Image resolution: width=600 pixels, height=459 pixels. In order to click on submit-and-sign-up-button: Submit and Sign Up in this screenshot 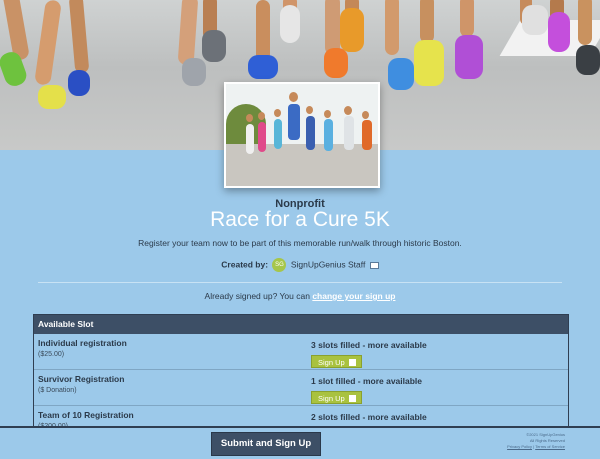, I will do `click(266, 444)`.